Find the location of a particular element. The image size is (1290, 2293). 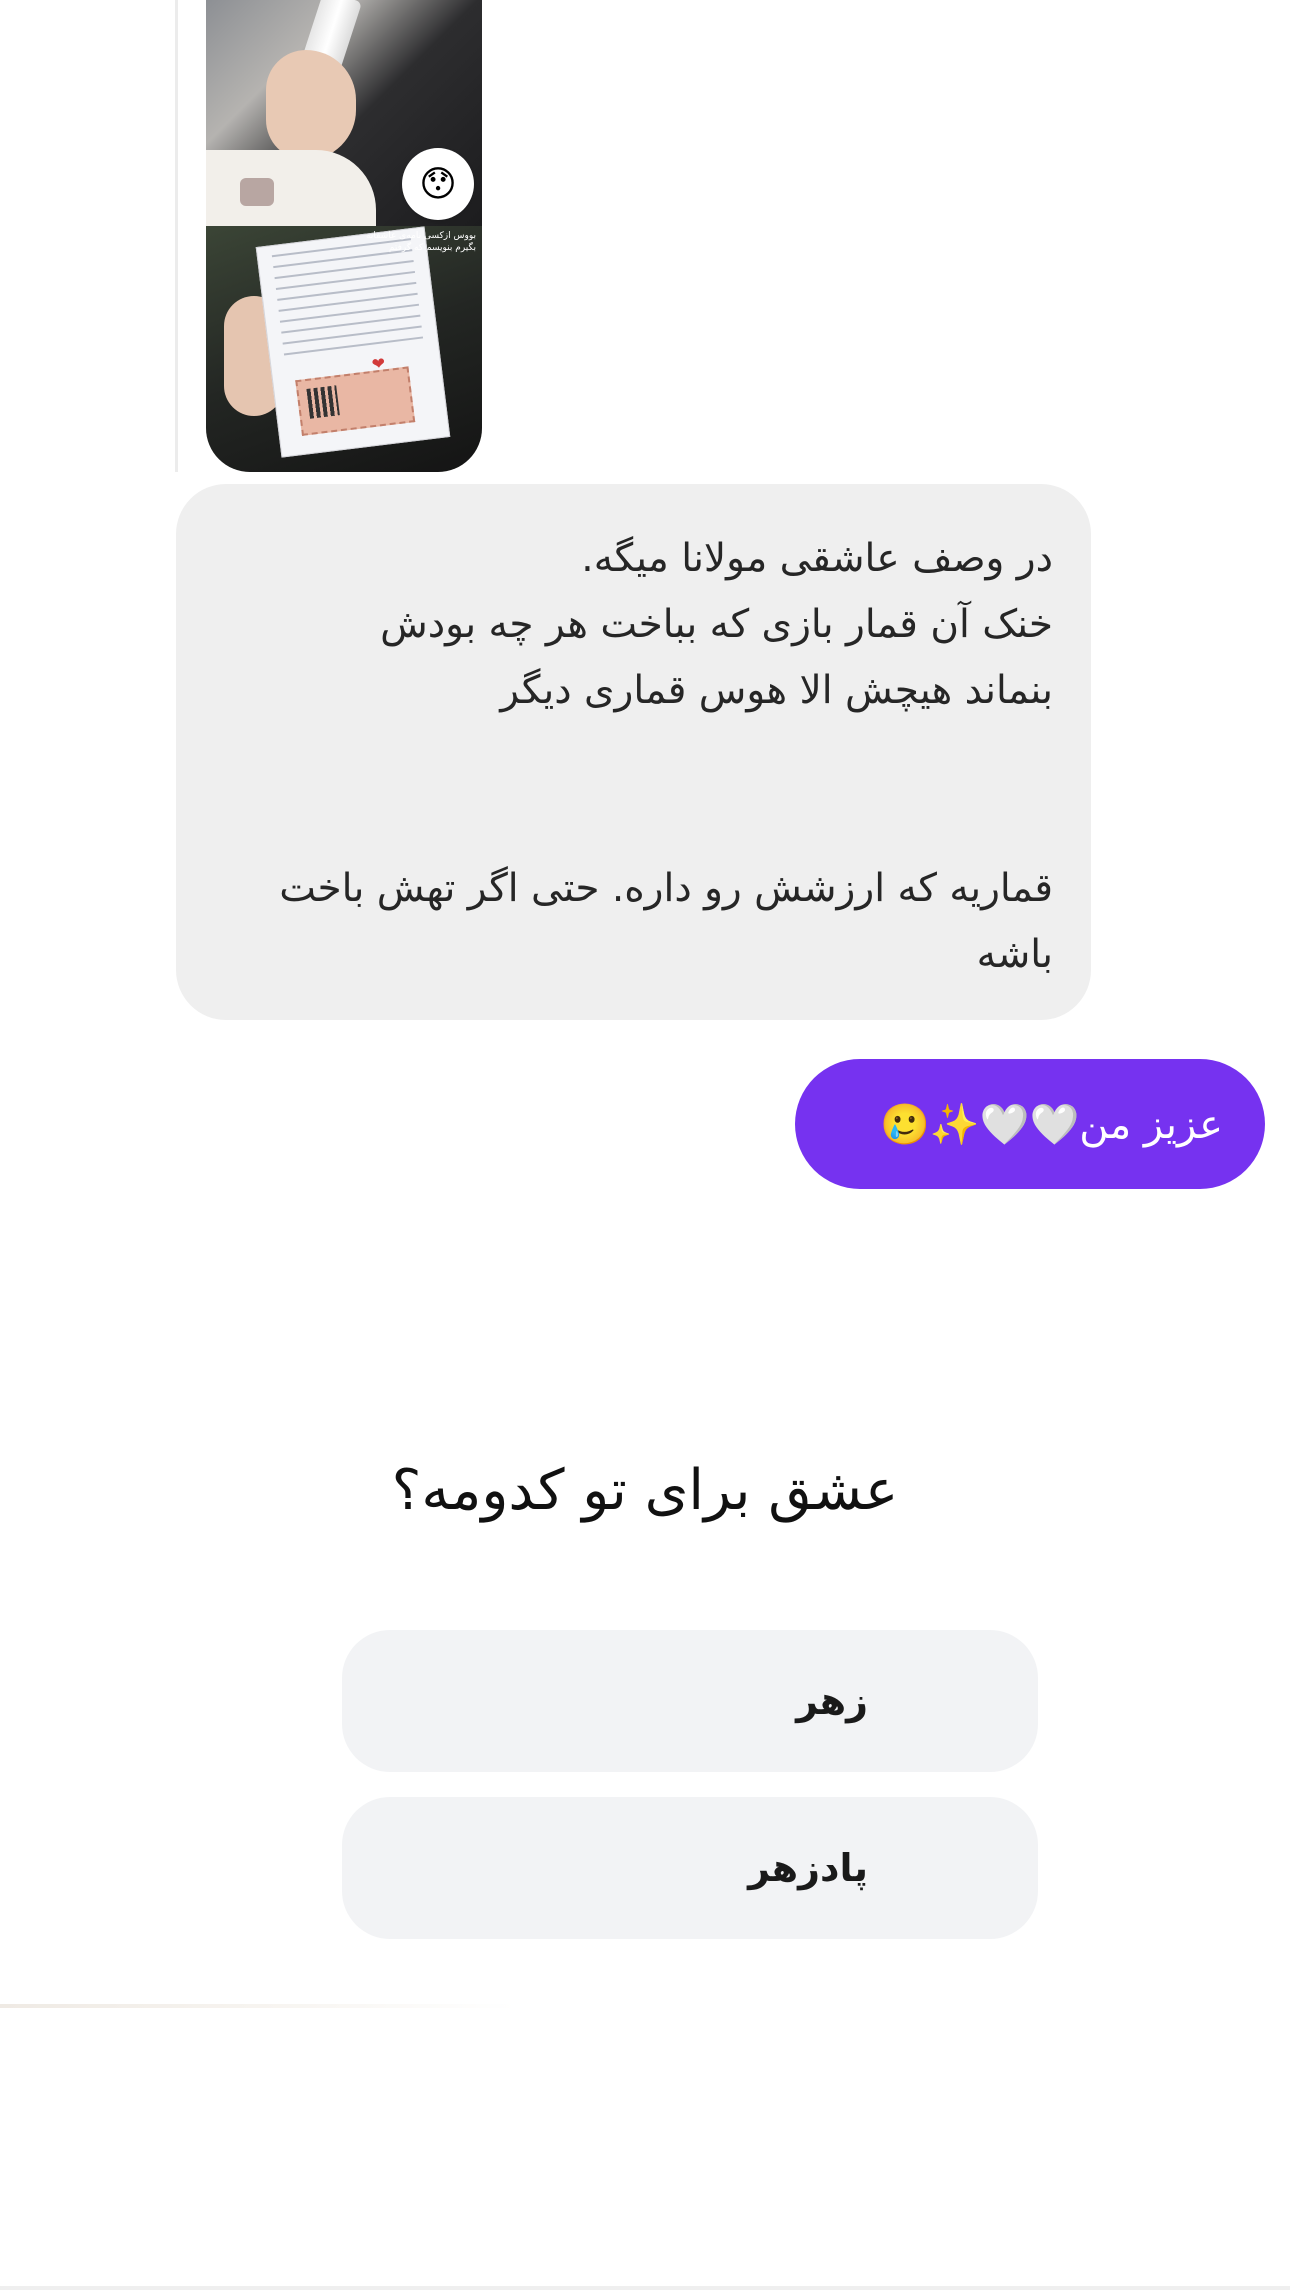

poll-option-label: پادزهر is located at coordinates (808, 1868).